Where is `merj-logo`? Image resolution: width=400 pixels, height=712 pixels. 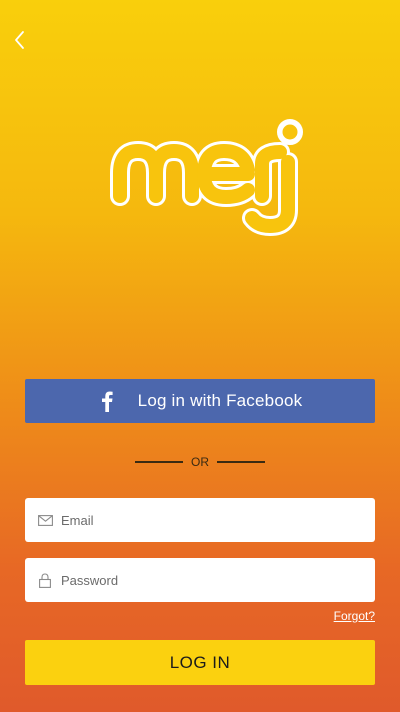
merj-logo is located at coordinates (206, 177).